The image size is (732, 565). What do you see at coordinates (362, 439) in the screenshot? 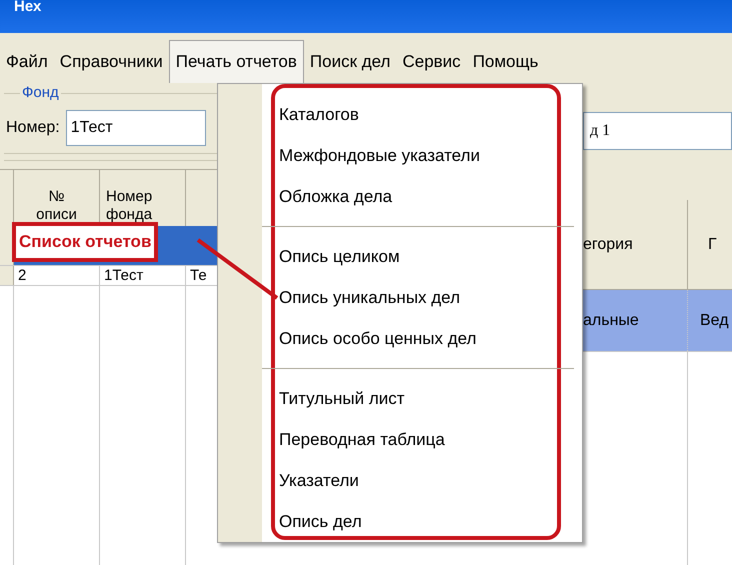
I see `menu-option: Переводная таблица` at bounding box center [362, 439].